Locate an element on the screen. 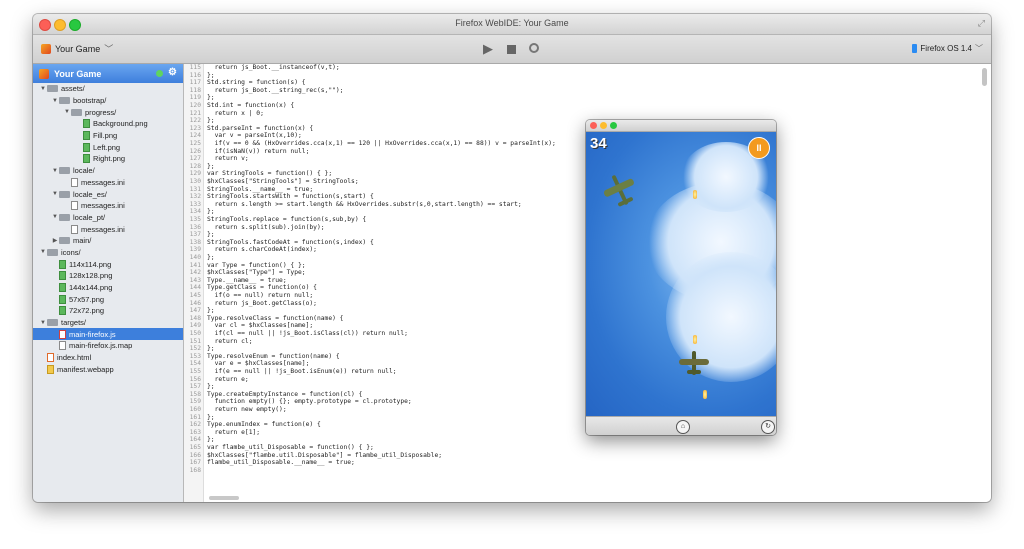  tree-file: index.html is located at coordinates (108, 358).